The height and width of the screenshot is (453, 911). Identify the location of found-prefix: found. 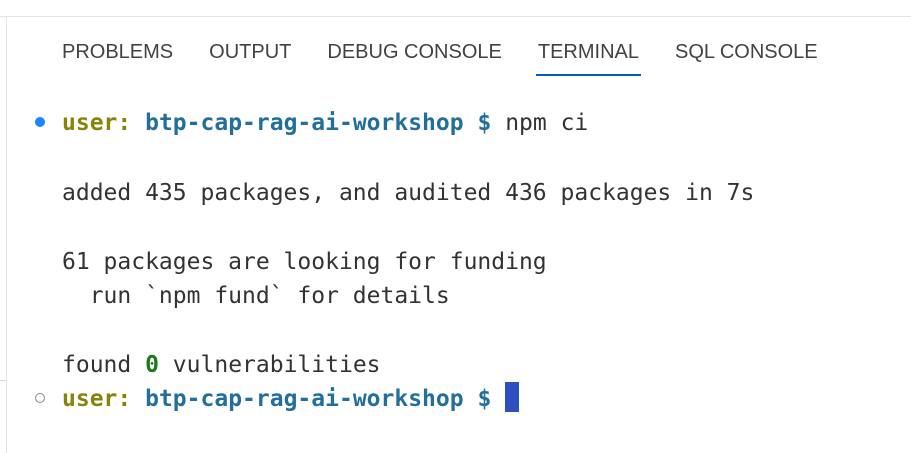
(104, 365).